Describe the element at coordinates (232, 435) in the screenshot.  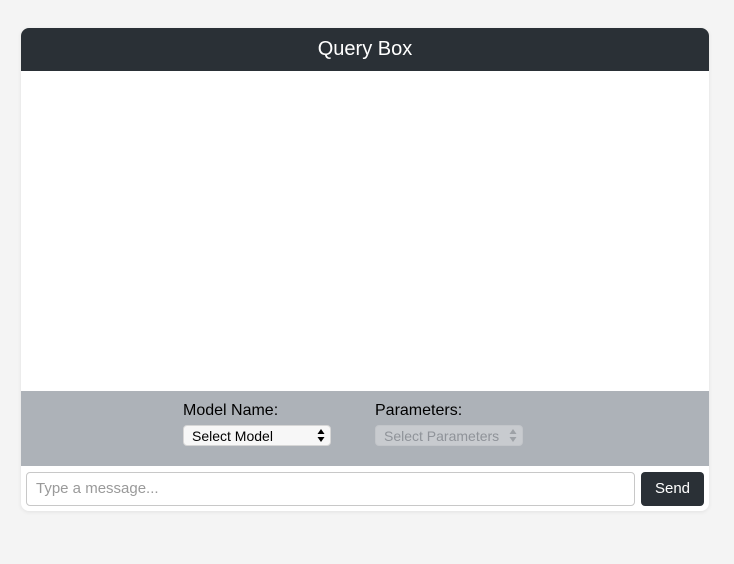
I see `model-select-value: Select Model` at that location.